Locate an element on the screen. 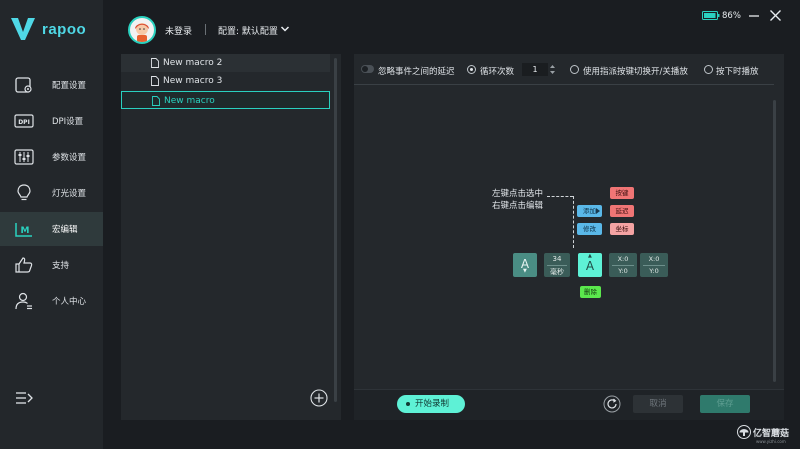 The image size is (800, 449). rapoo-logo-icon is located at coordinates (23, 29).